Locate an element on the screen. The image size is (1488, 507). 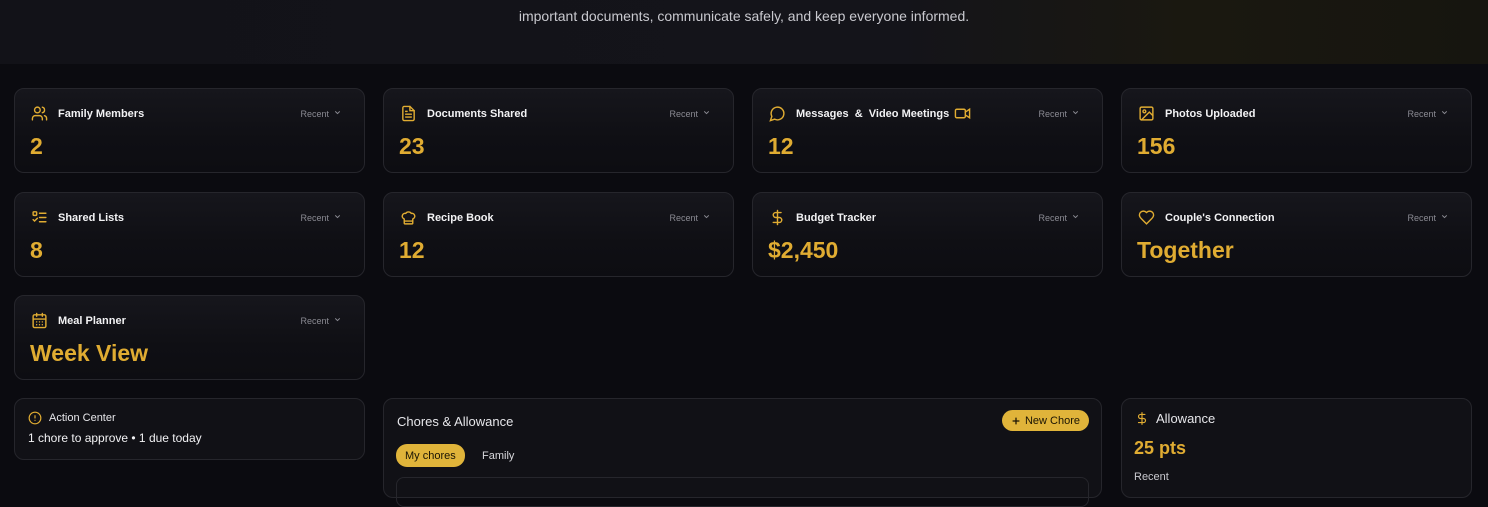
card-value: 2 is located at coordinates (36, 146).